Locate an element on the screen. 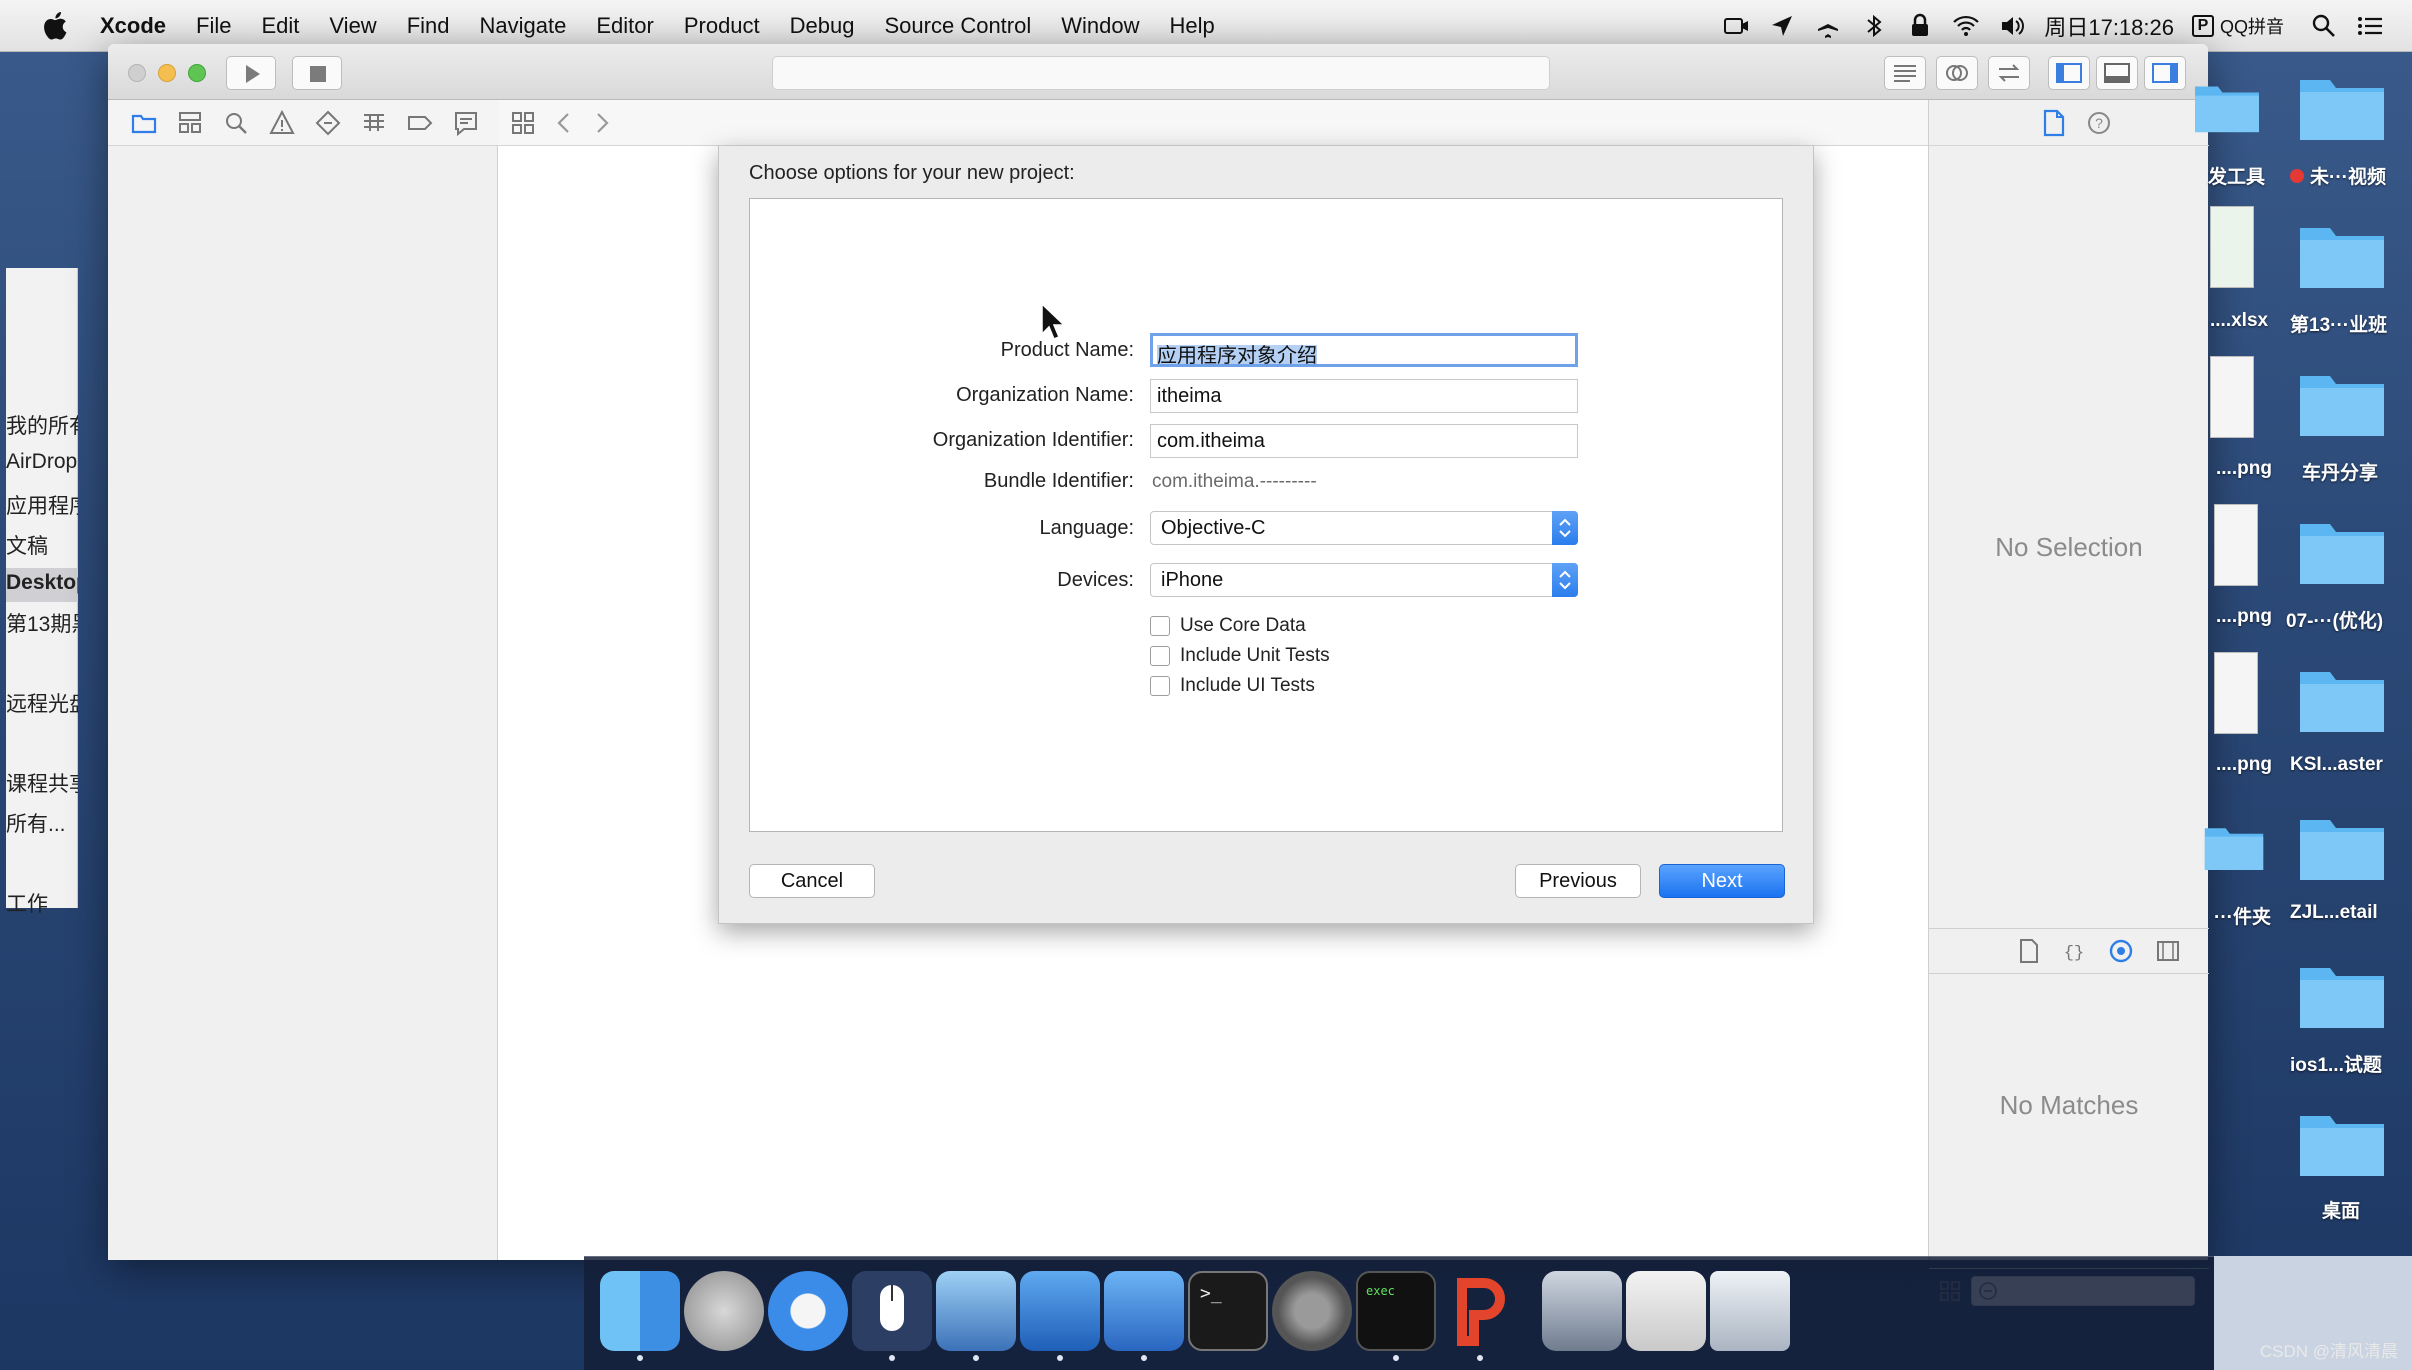 This screenshot has width=2412, height=1370. file-inspector-icon is located at coordinates (2054, 123).